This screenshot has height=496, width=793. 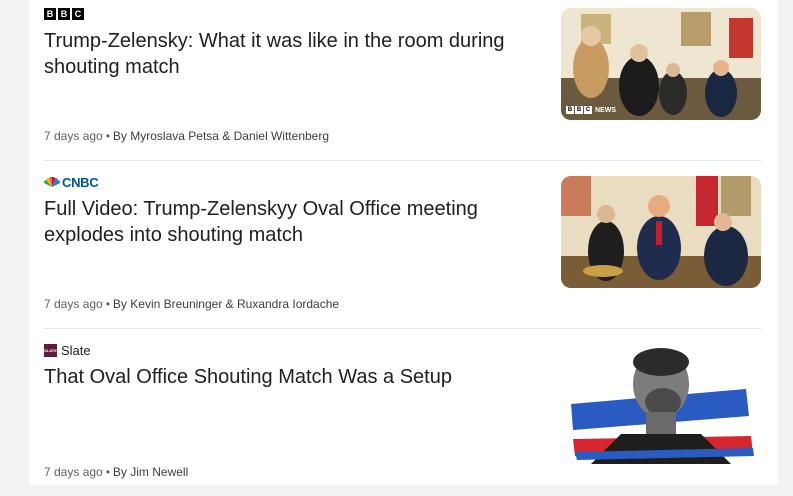 What do you see at coordinates (52, 182) in the screenshot?
I see `nbc-peacock-icon` at bounding box center [52, 182].